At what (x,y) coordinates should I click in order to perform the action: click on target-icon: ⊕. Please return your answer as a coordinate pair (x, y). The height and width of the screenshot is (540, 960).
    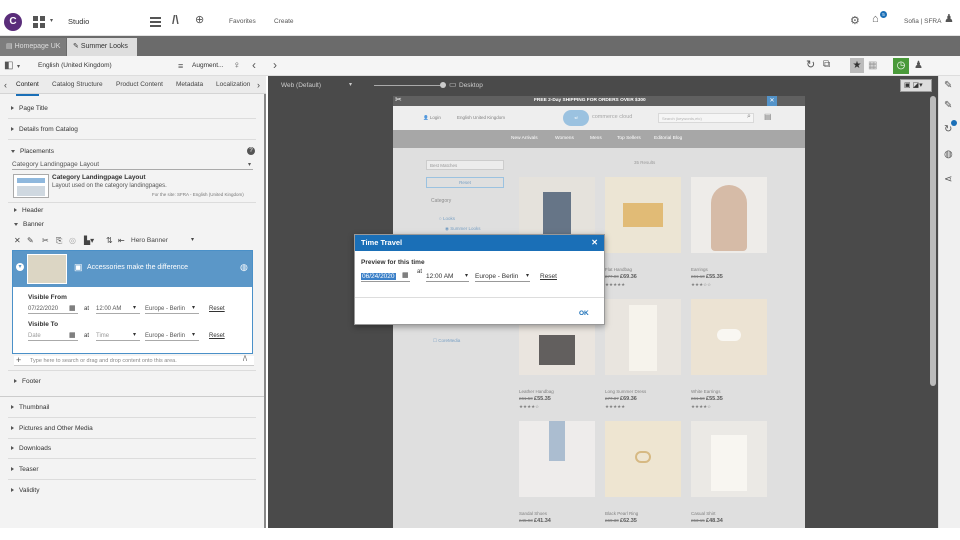
    Looking at the image, I should click on (199, 19).